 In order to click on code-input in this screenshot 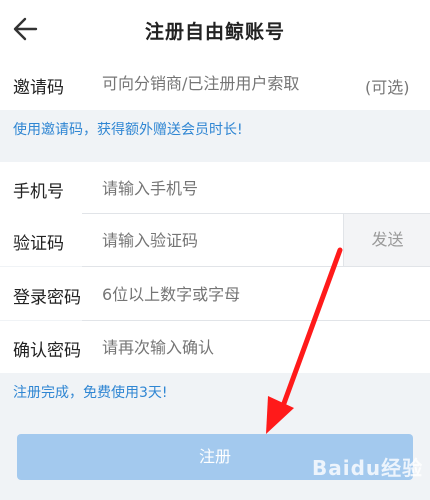, I will do `click(217, 240)`.